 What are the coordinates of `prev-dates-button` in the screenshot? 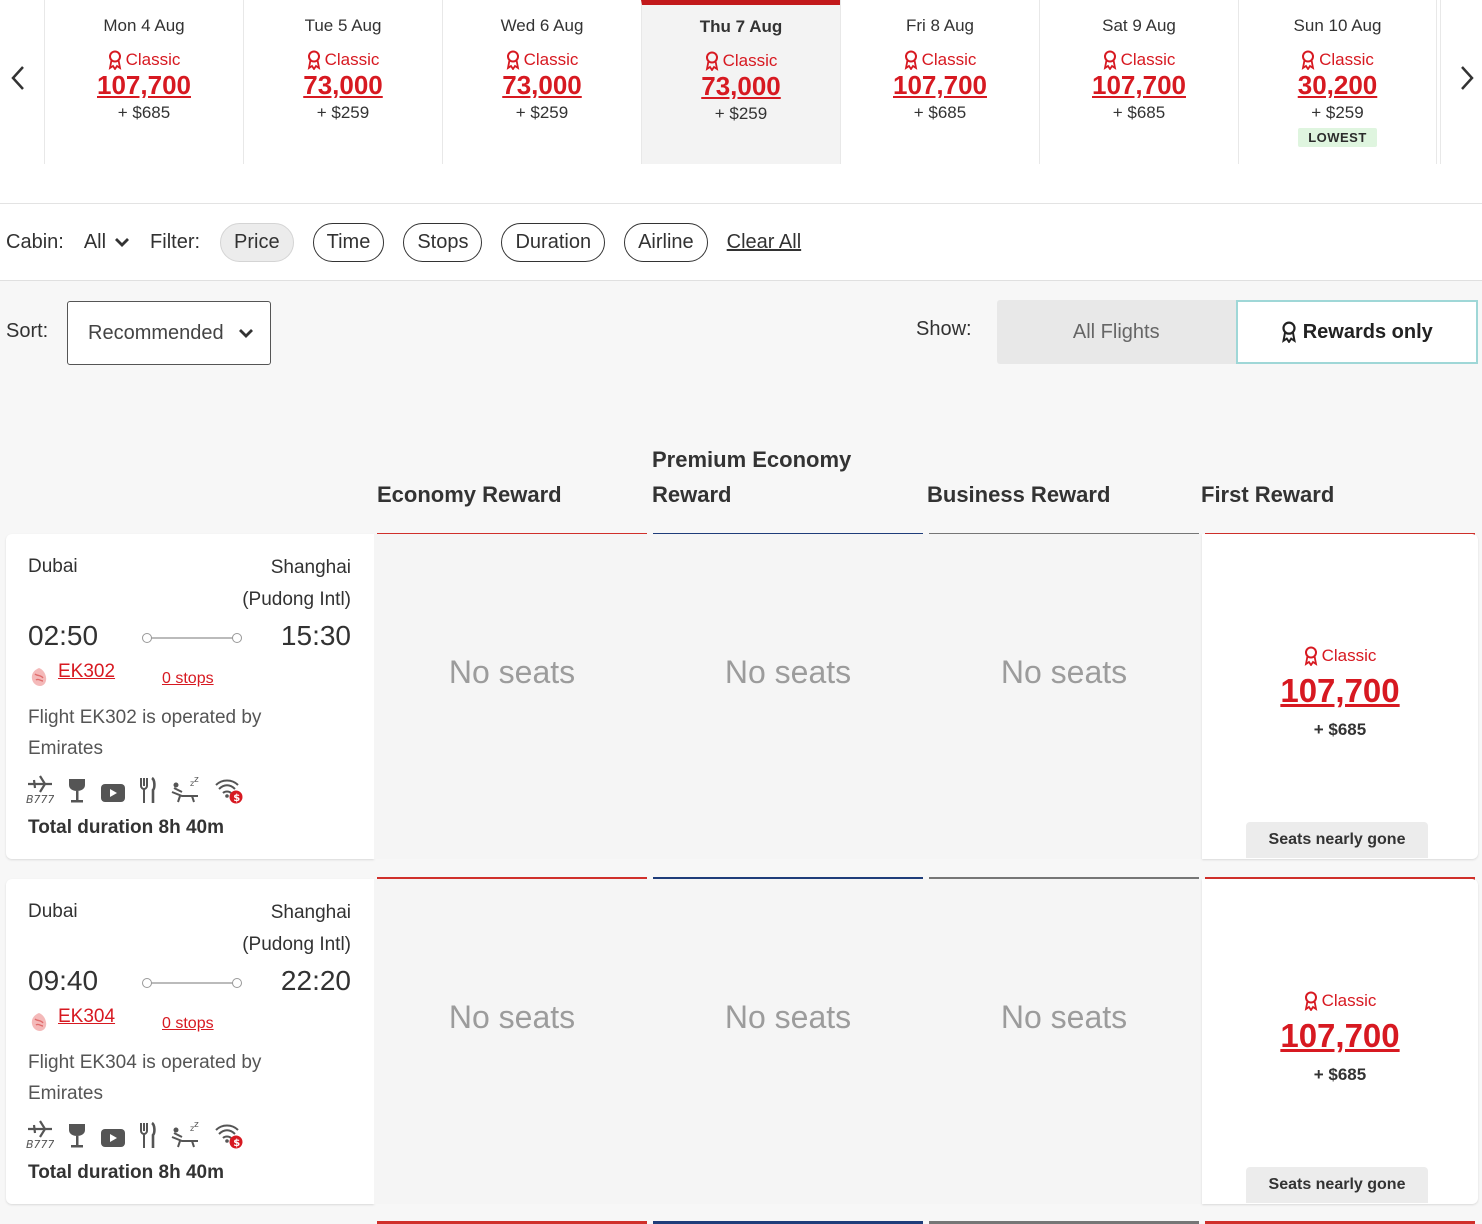 It's located at (18, 78).